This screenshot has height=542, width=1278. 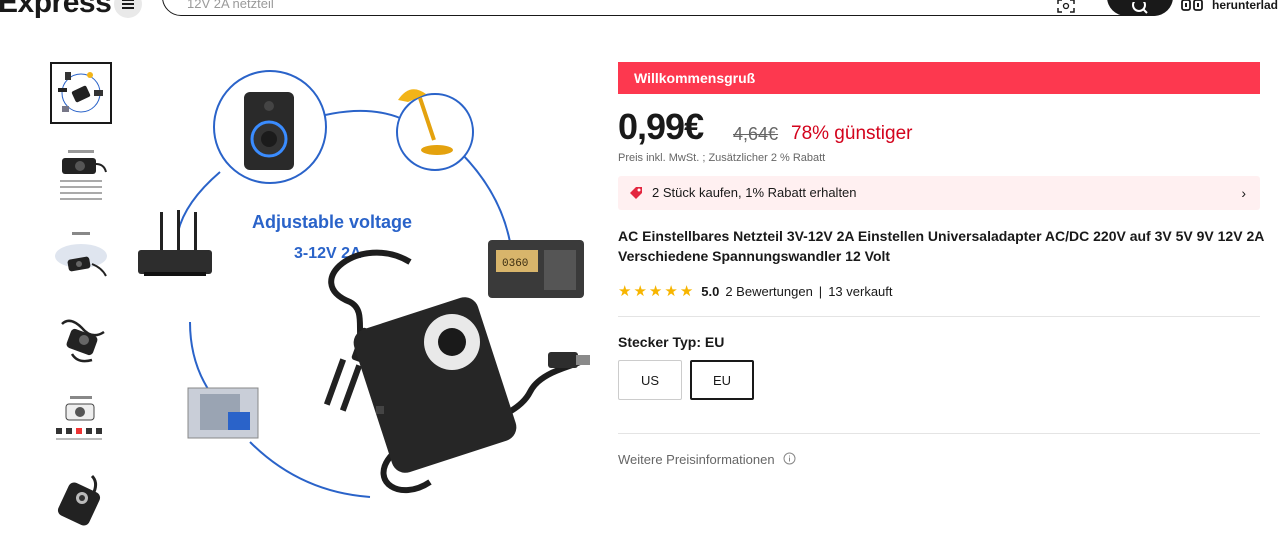 I want to click on current-price: 0,99€, so click(x=661, y=126).